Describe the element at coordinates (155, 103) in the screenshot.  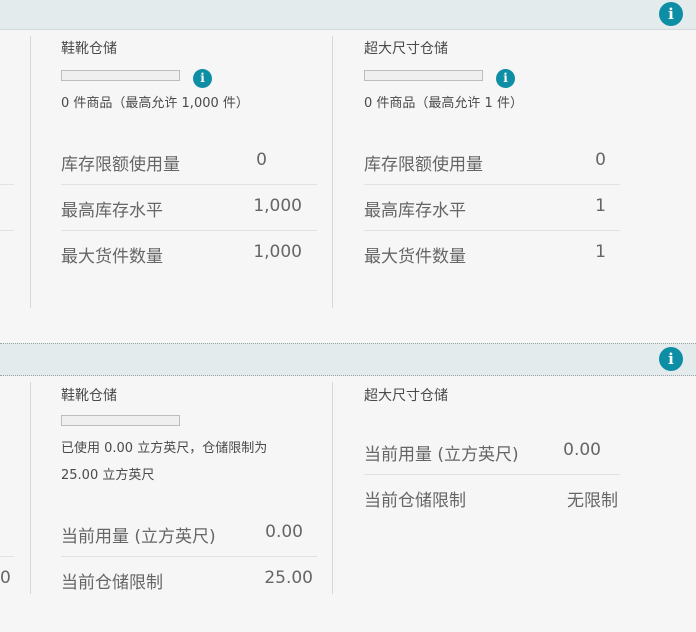
I see `shoe-storage-caption: 0 件商品（最高允许 1,000 件）` at that location.